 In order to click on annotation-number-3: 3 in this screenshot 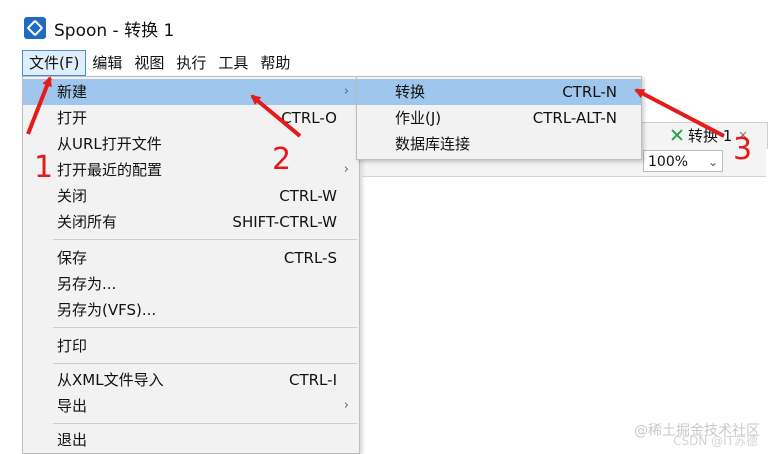, I will do `click(743, 149)`.